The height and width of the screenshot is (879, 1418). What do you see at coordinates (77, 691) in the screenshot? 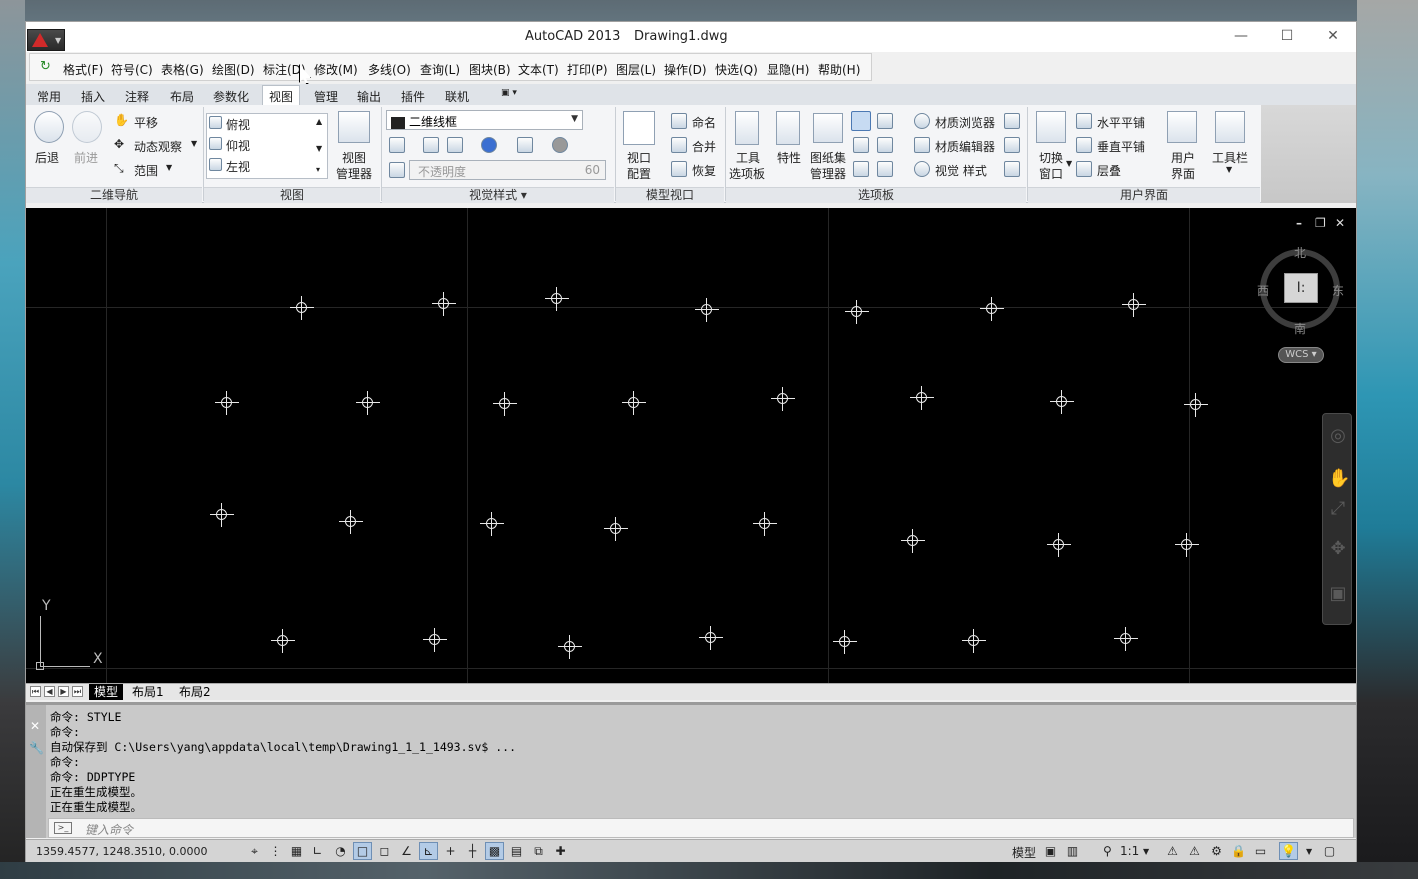
I see `last-tab-icon: ⏭` at bounding box center [77, 691].